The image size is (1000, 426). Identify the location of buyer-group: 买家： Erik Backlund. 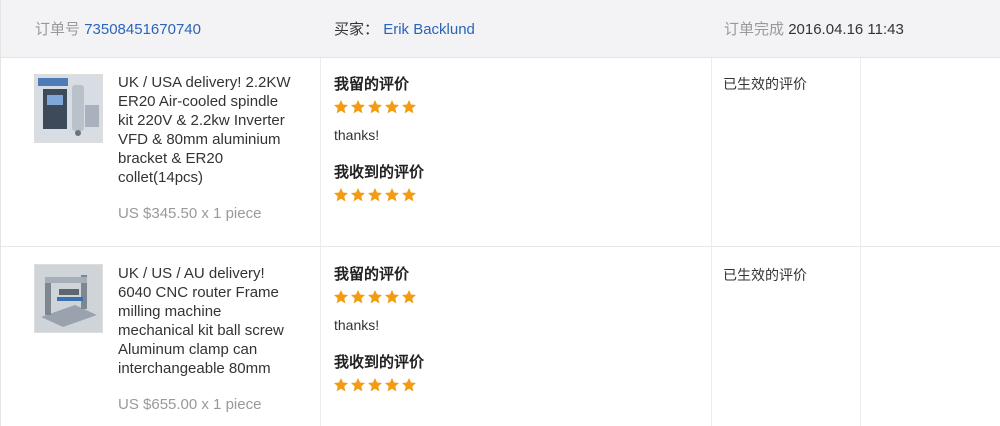
(404, 30).